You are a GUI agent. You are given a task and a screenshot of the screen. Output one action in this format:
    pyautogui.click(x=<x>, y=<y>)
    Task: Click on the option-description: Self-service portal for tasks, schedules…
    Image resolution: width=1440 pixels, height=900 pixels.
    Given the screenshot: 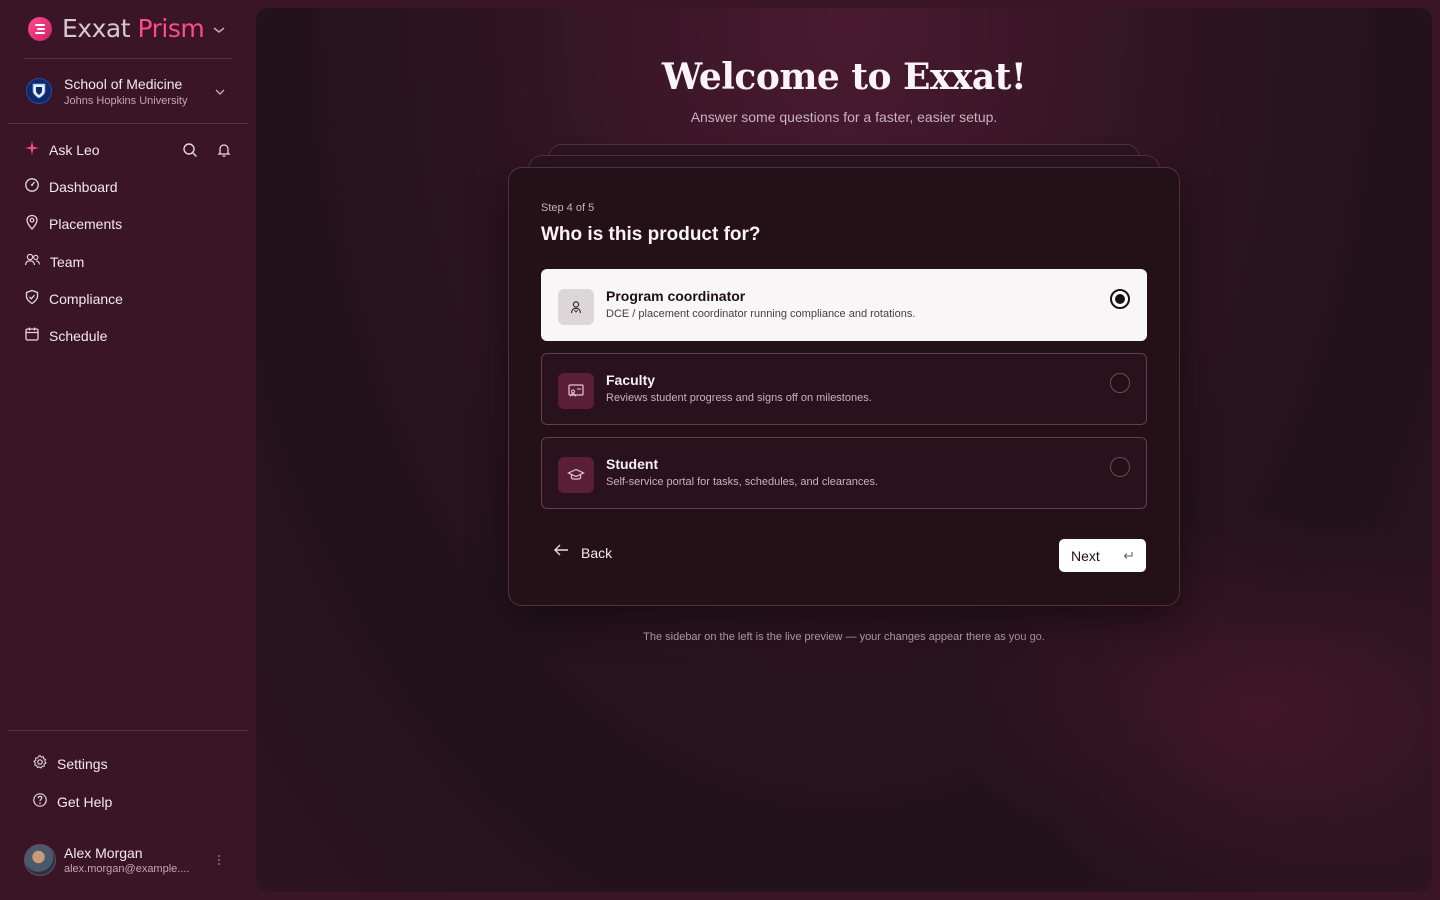 What is the action you would take?
    pyautogui.click(x=742, y=482)
    